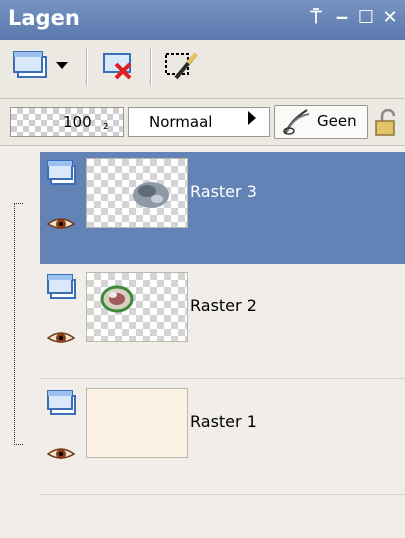 The image size is (405, 538). Describe the element at coordinates (366, 18) in the screenshot. I see `maximize-button: ☐` at that location.